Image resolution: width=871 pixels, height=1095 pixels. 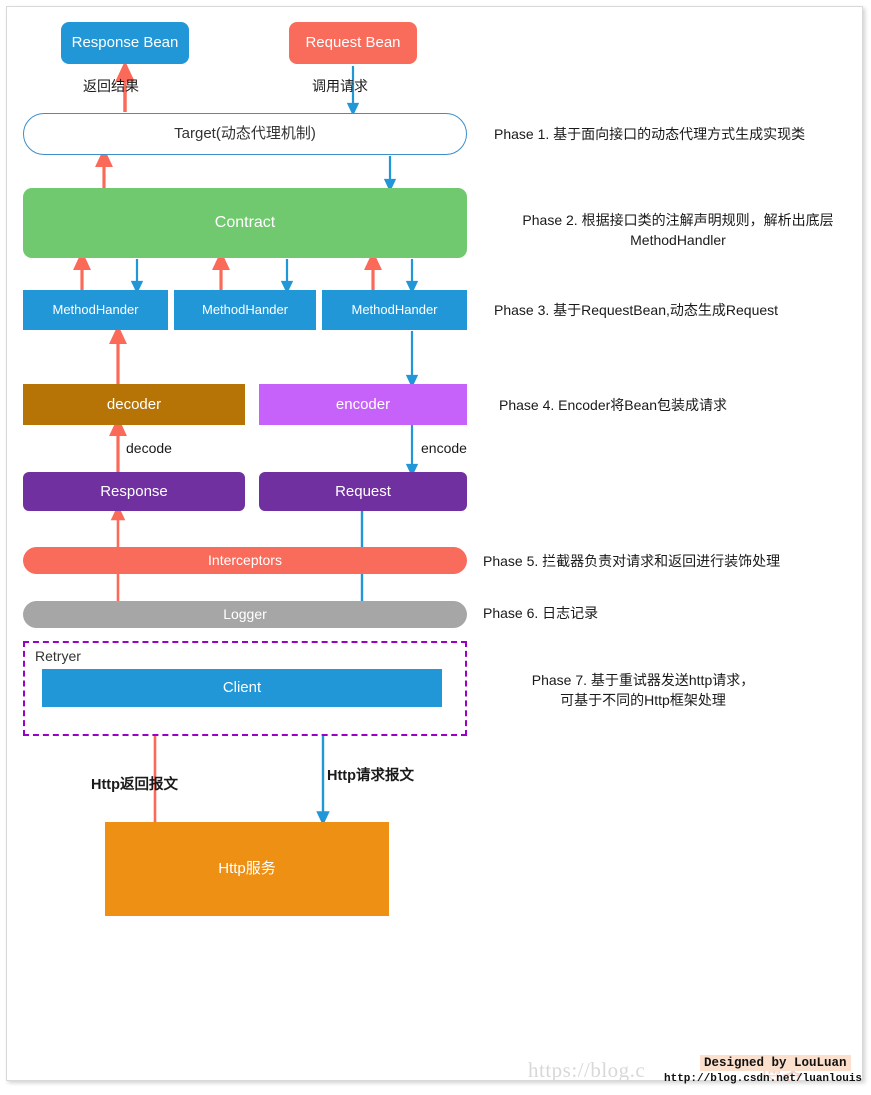 What do you see at coordinates (643, 690) in the screenshot?
I see `phase-7-annotation: Phase 7. 基于重试器发送http请求， 可基于不同的Http框架处理` at bounding box center [643, 690].